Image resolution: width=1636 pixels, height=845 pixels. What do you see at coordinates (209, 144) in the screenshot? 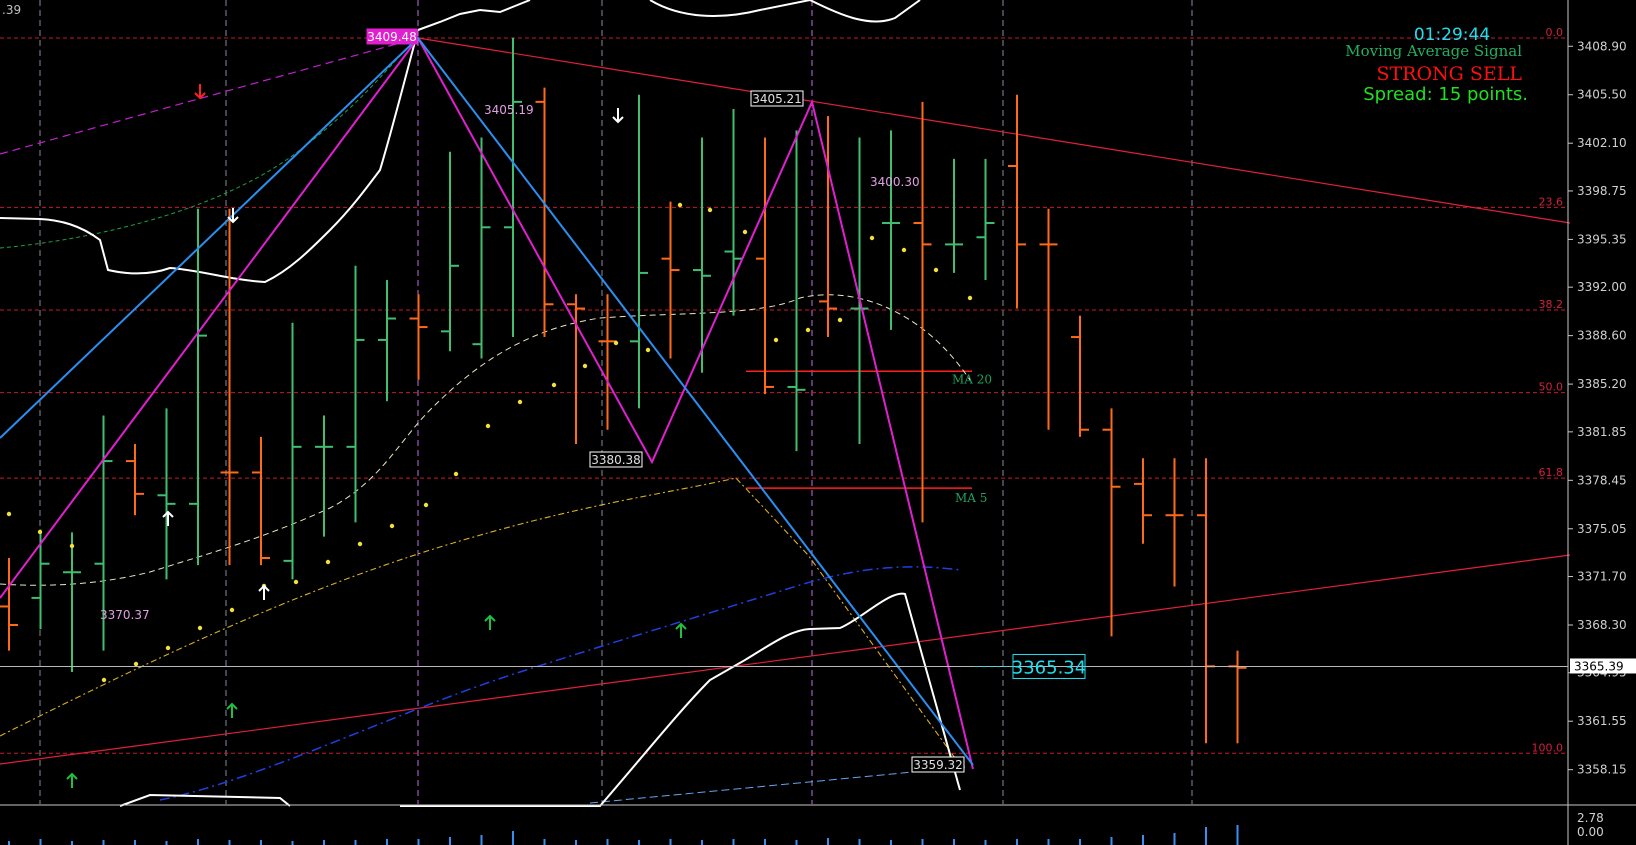
I see `green-channel-line` at bounding box center [209, 144].